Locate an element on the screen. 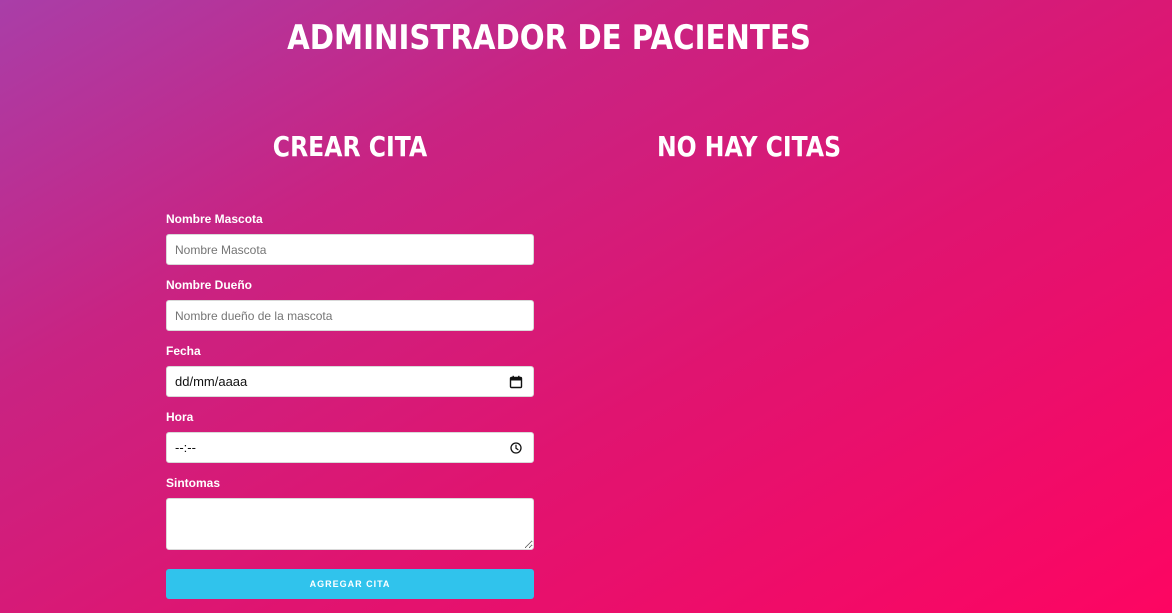  calendar-icon is located at coordinates (516, 382).